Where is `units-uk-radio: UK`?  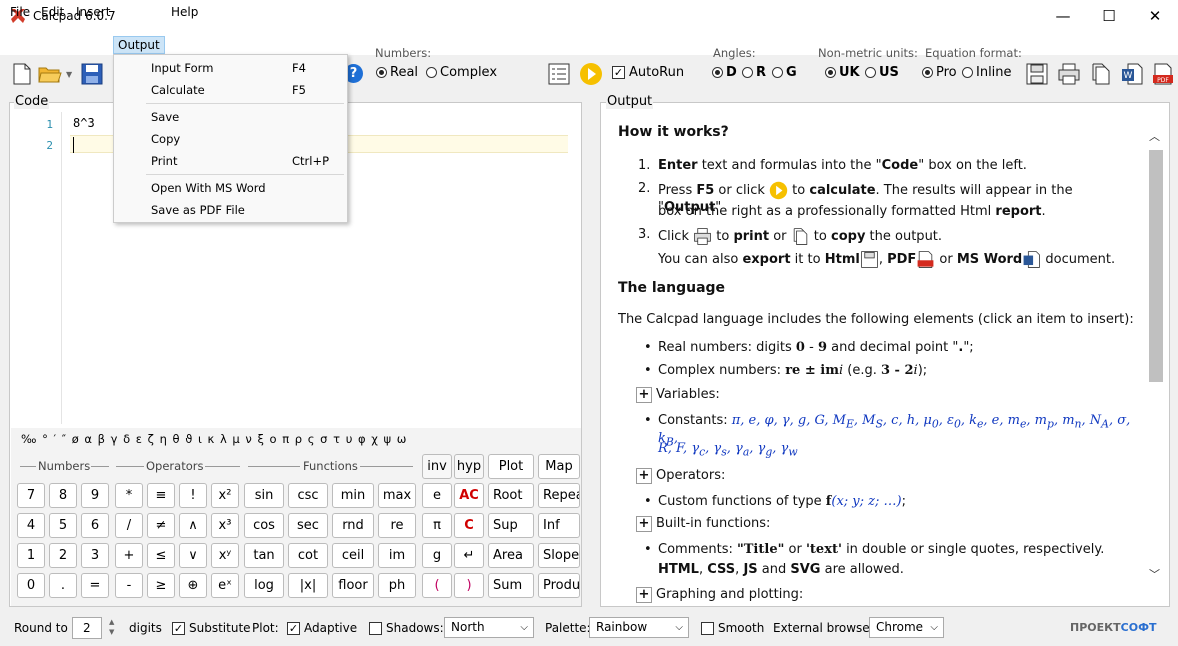
units-uk-radio: UK is located at coordinates (842, 72).